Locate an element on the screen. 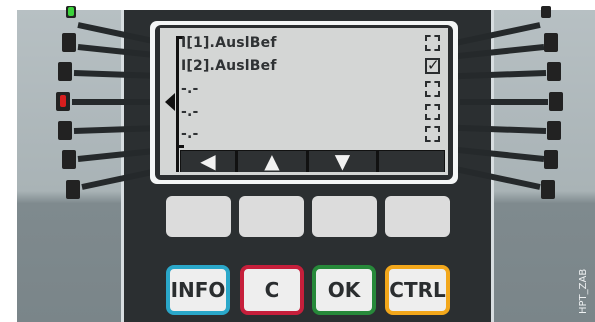 The height and width of the screenshot is (322, 595). check-icon: ✓ is located at coordinates (433, 65).